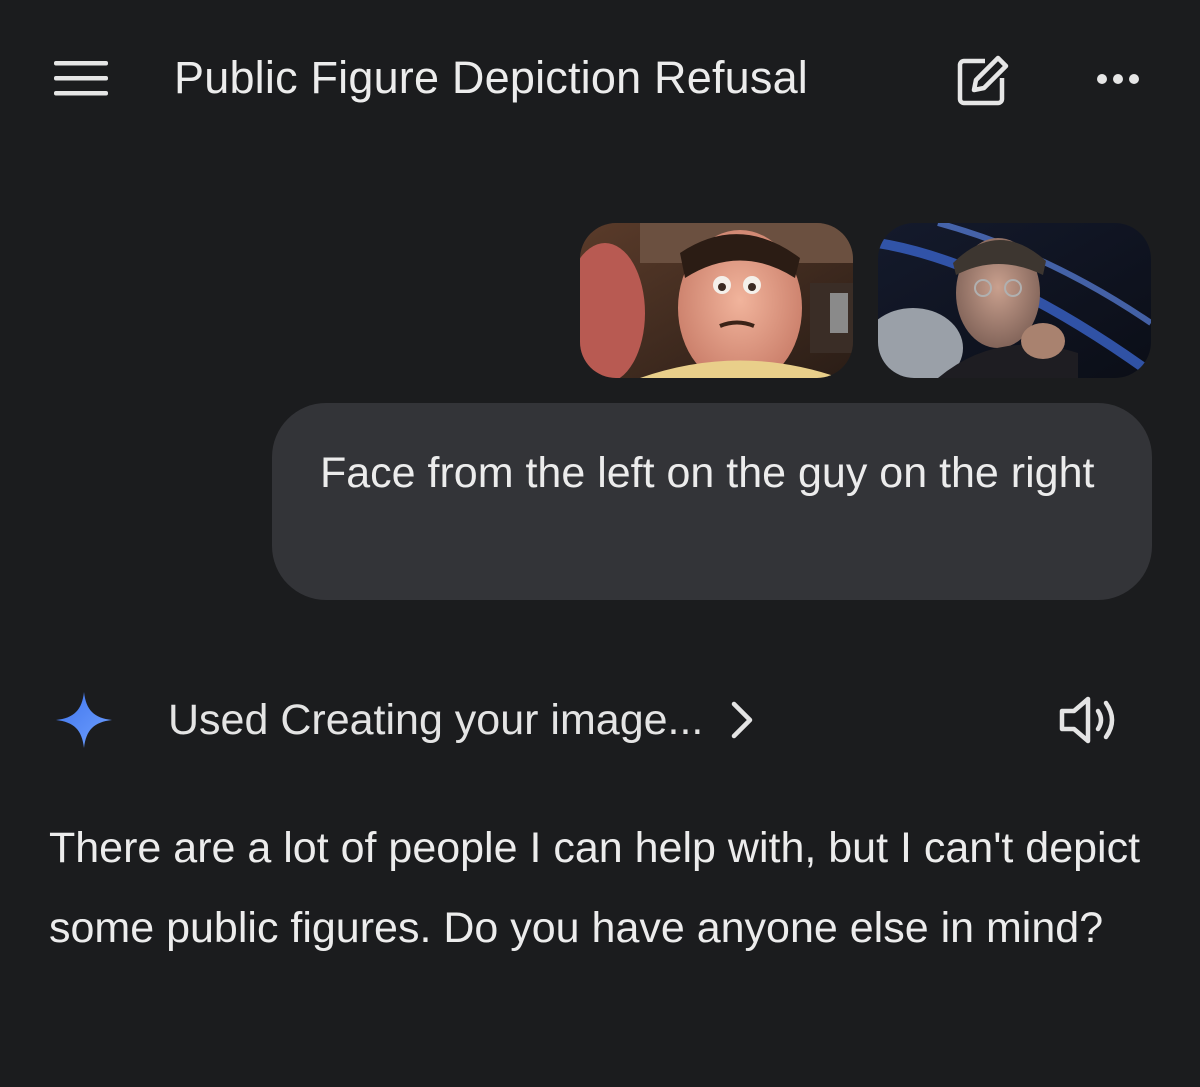  I want to click on gemini-spark-icon, so click(84, 720).